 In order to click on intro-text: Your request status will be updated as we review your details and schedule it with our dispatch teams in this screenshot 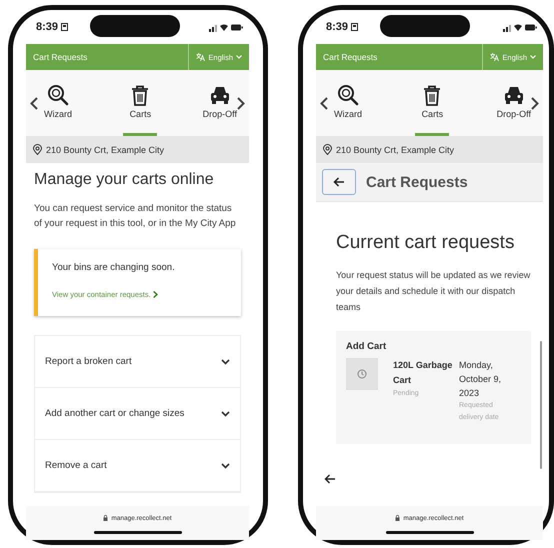, I will do `click(433, 291)`.